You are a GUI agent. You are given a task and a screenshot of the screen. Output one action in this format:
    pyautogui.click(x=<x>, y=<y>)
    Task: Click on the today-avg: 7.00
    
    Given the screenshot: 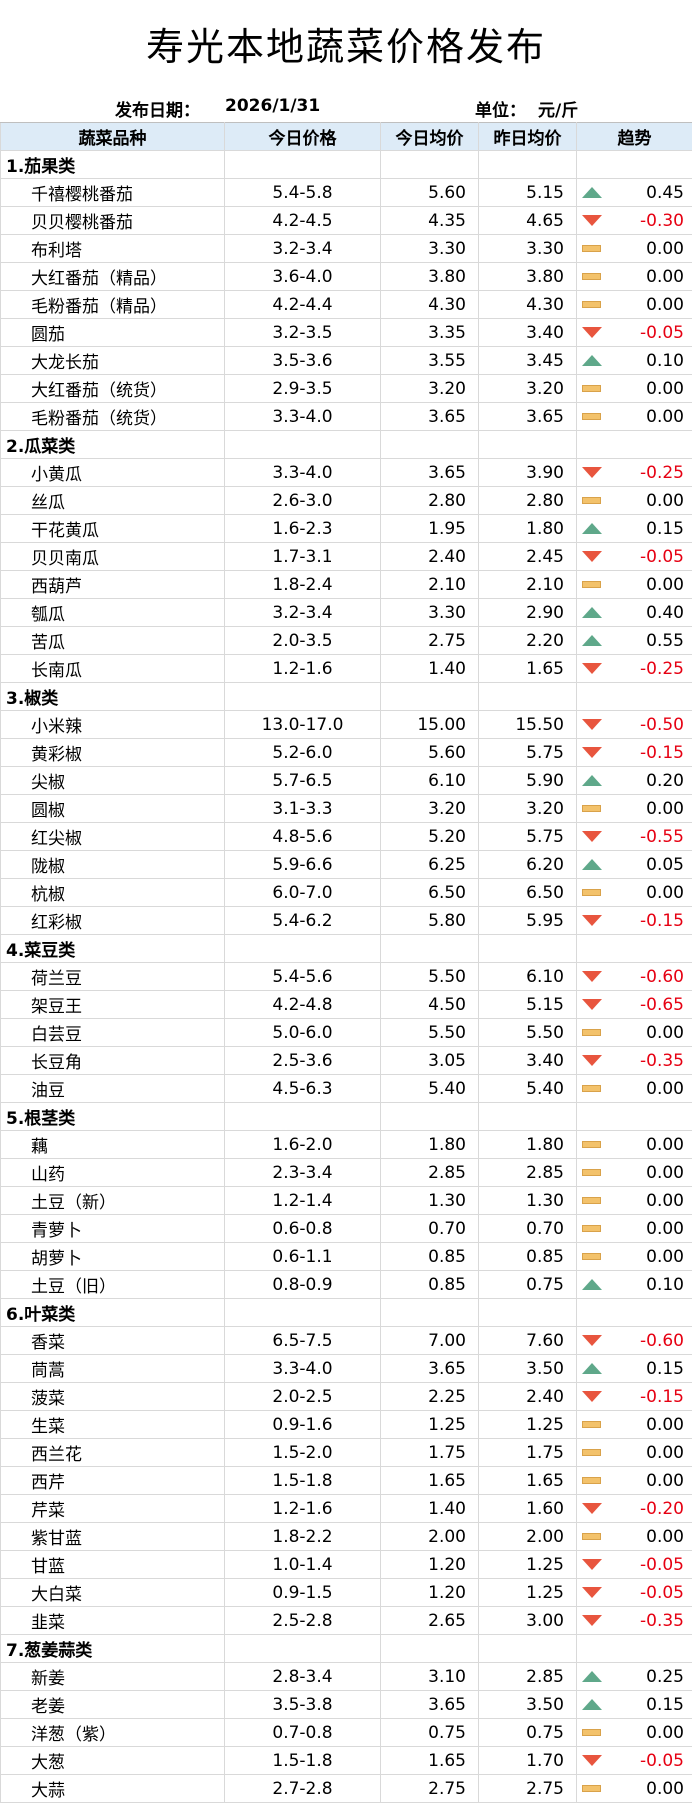 What is the action you would take?
    pyautogui.click(x=430, y=1341)
    